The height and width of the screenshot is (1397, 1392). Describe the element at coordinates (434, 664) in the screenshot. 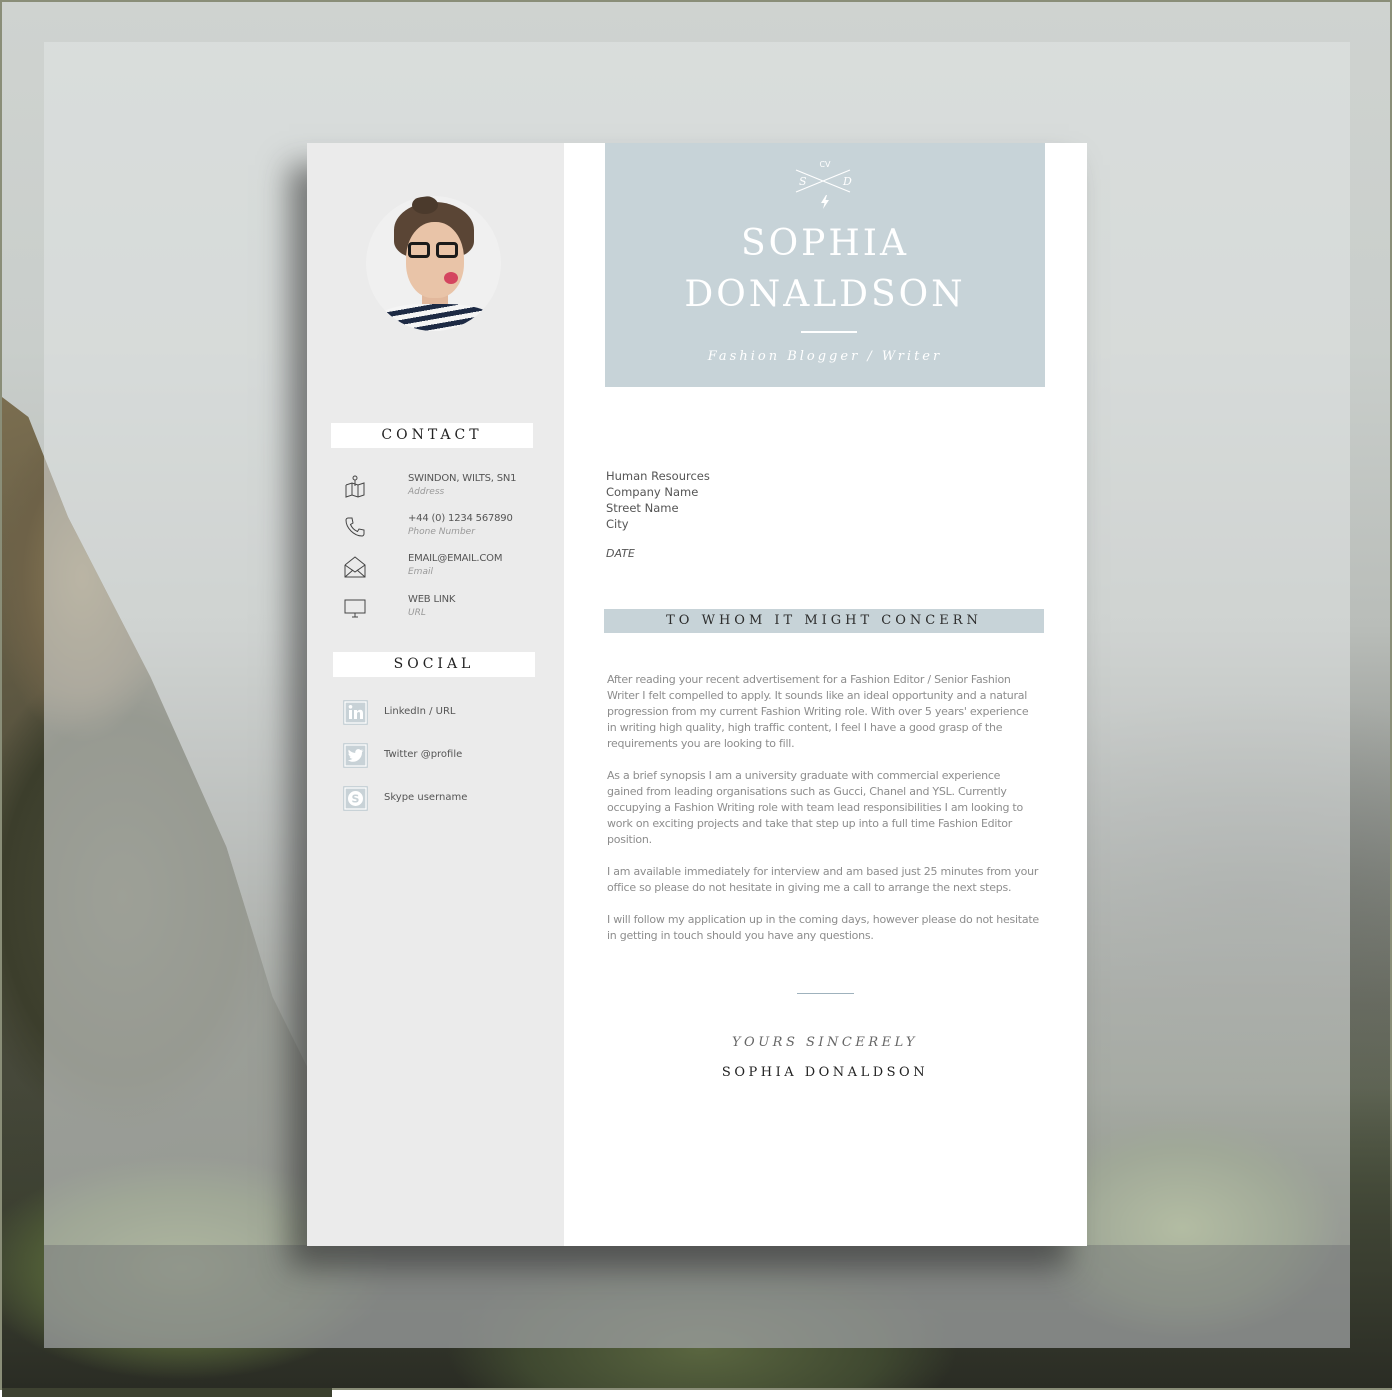

I see `social-heading: SOCIAL` at that location.